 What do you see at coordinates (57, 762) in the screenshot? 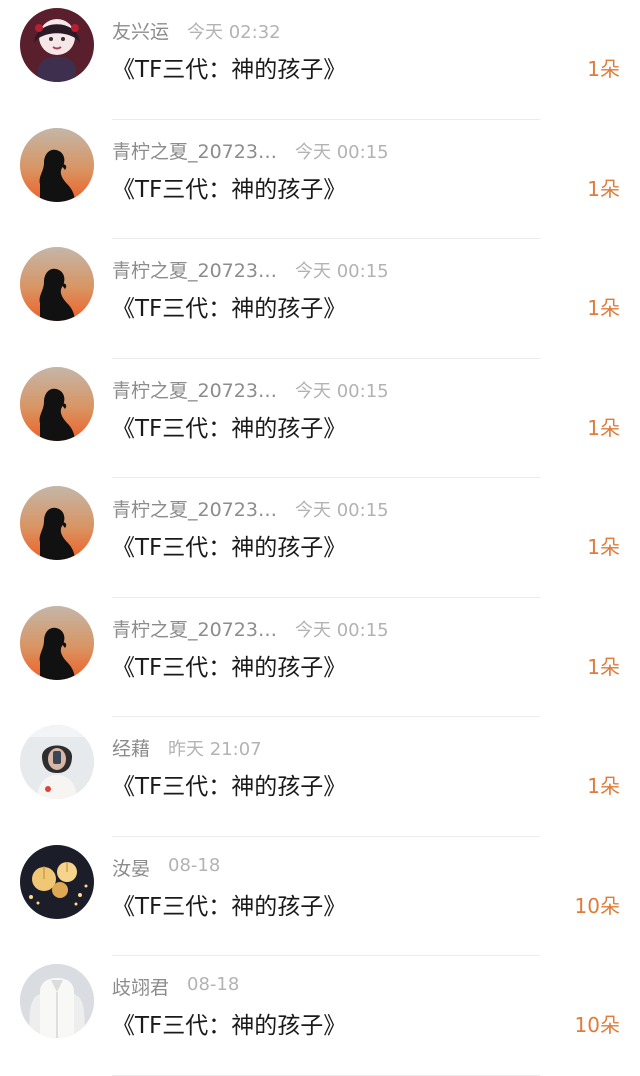
I see `girl-photo-avatar-icon` at bounding box center [57, 762].